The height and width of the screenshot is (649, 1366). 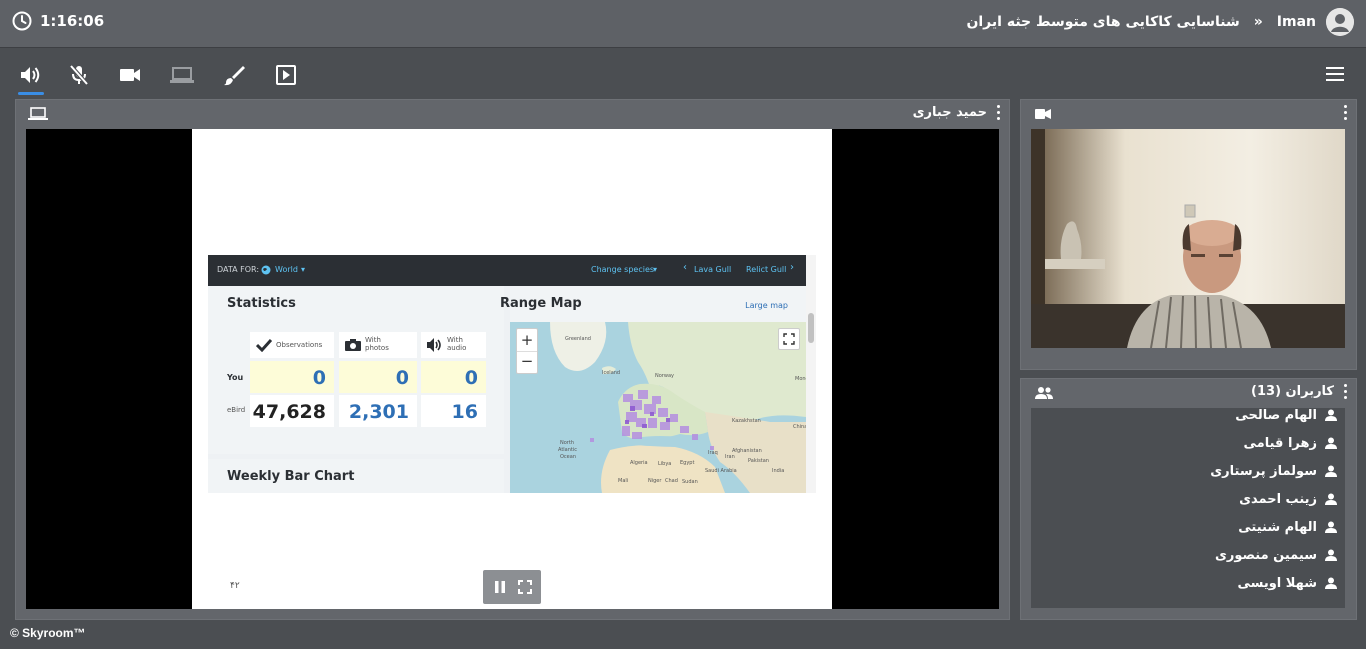 What do you see at coordinates (525, 587) in the screenshot?
I see `expand-icon` at bounding box center [525, 587].